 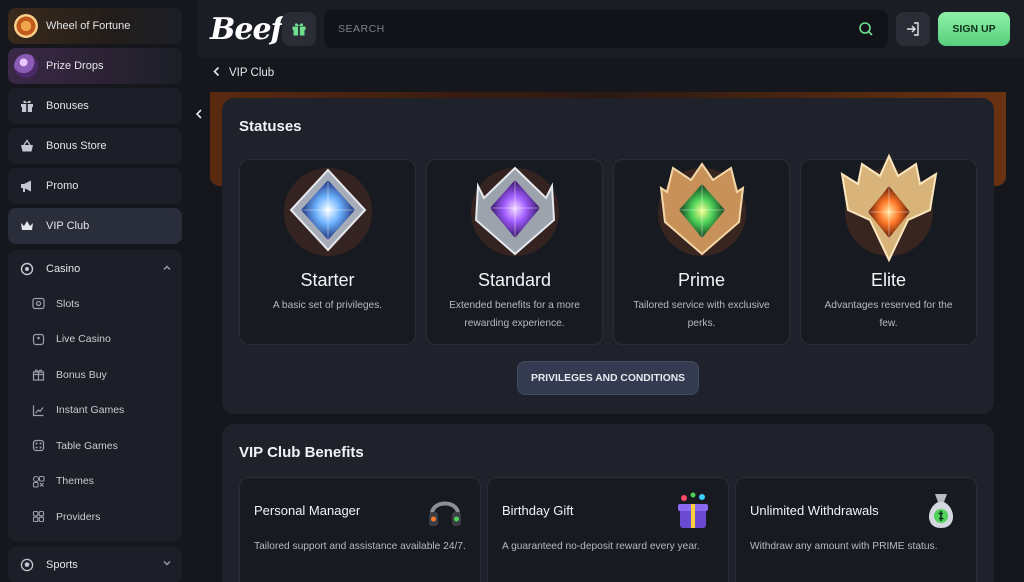 I want to click on sidebar-item-wheel-of-fortune: Wheel of Fortune, so click(x=95, y=26).